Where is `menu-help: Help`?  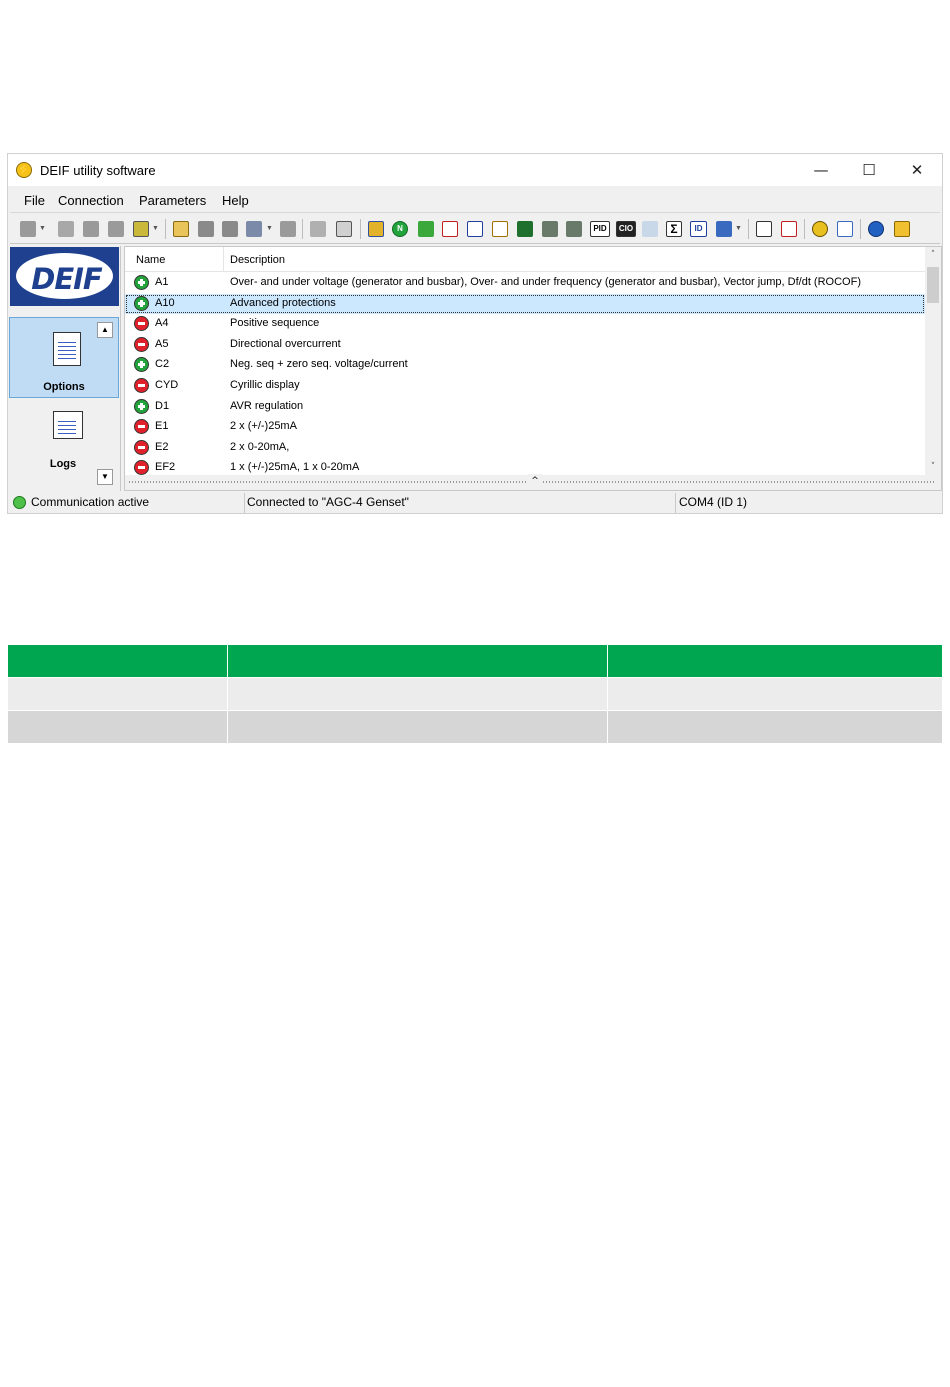
menu-help: Help is located at coordinates (235, 200).